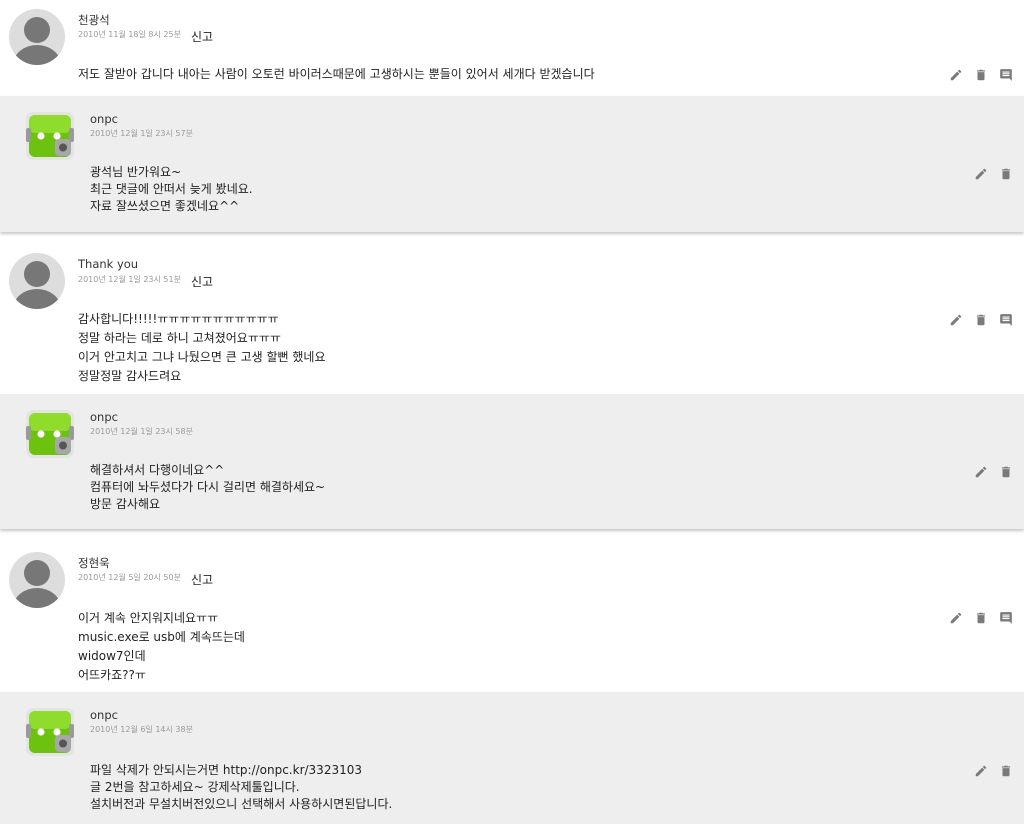  Describe the element at coordinates (141, 133) in the screenshot. I see `reply-date: 2010년 12월 1일 23시 57분` at that location.